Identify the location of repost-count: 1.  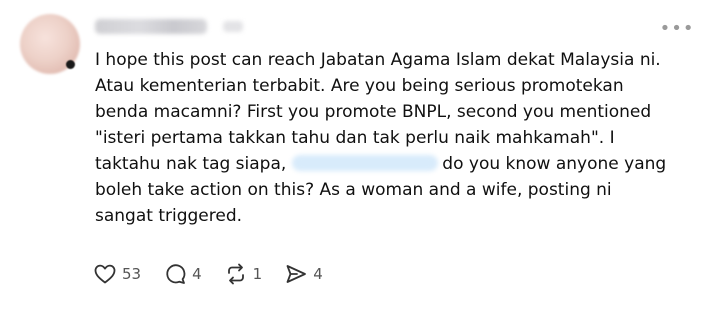
(257, 274).